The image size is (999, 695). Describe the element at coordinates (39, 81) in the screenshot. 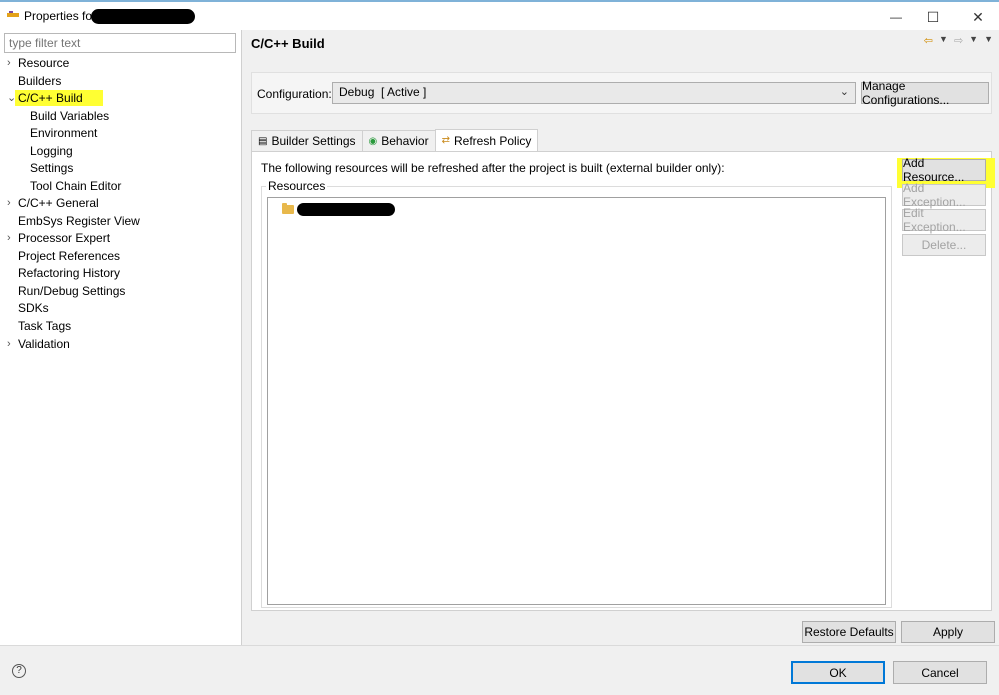

I see `tree-item-builders: Builders` at that location.